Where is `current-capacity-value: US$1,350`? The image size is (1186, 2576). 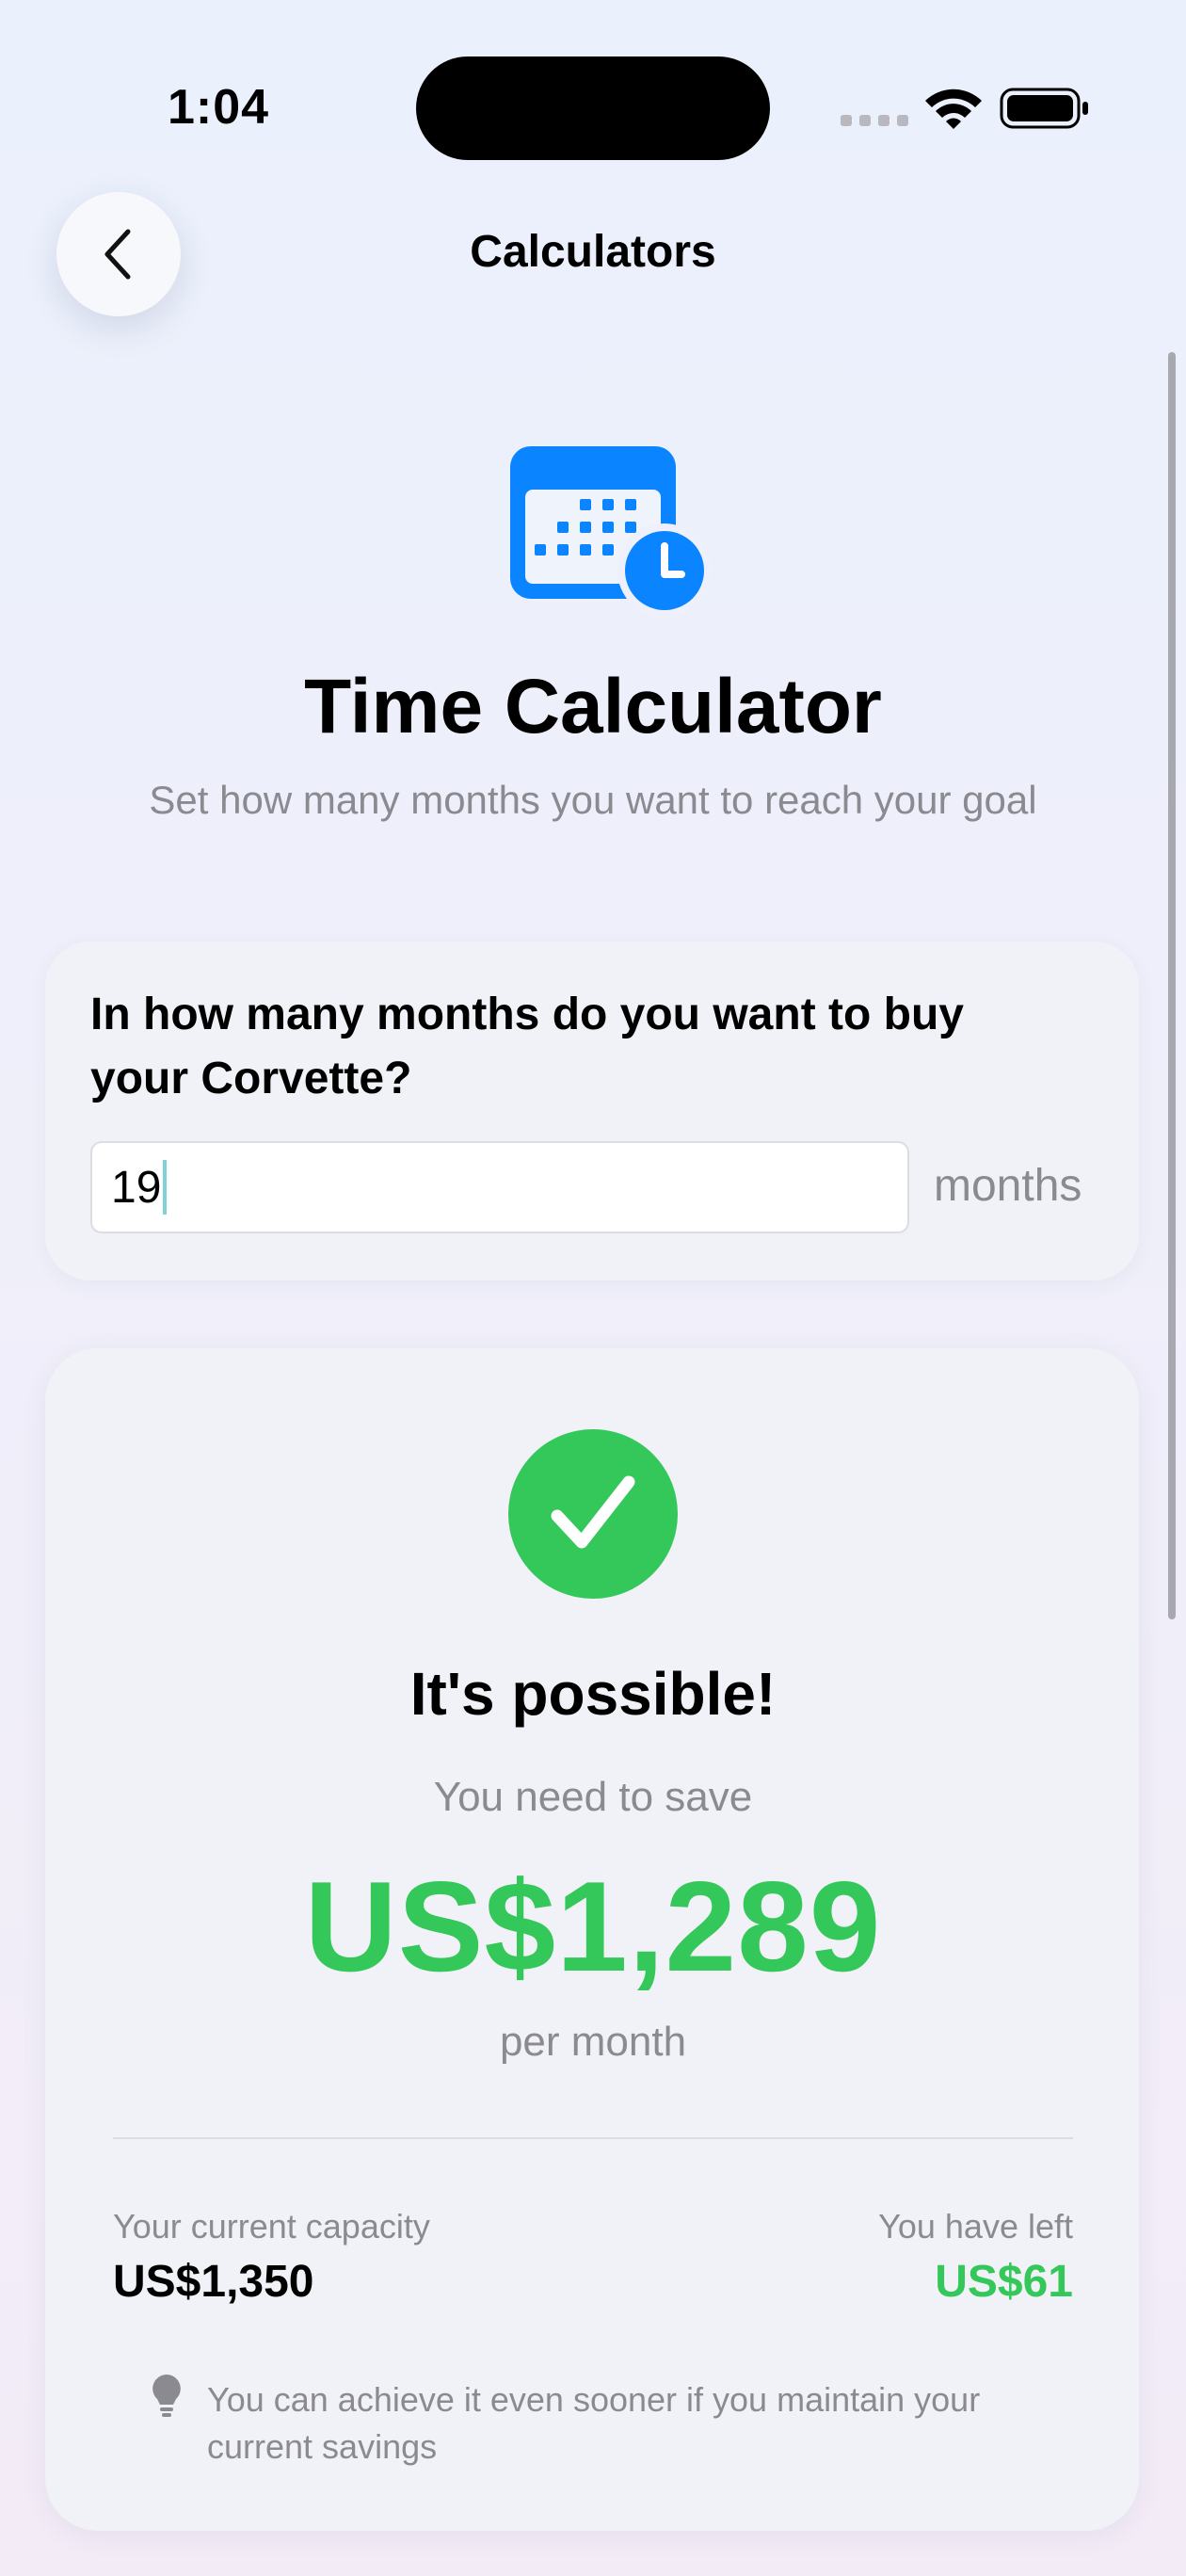
current-capacity-value: US$1,350 is located at coordinates (213, 2282).